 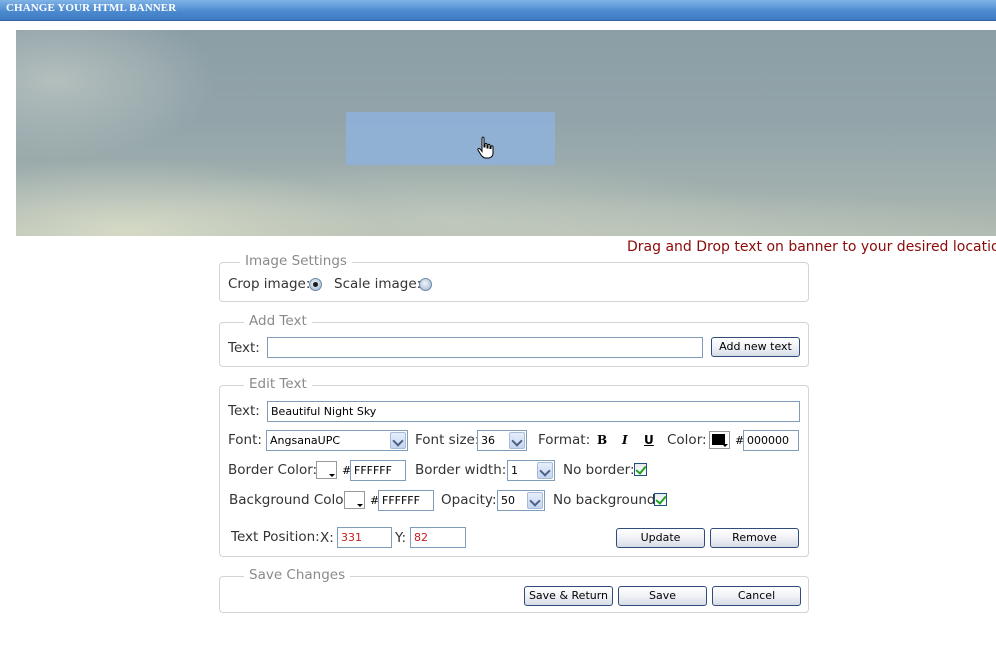 What do you see at coordinates (275, 537) in the screenshot?
I see `text-position-label: Text Position:` at bounding box center [275, 537].